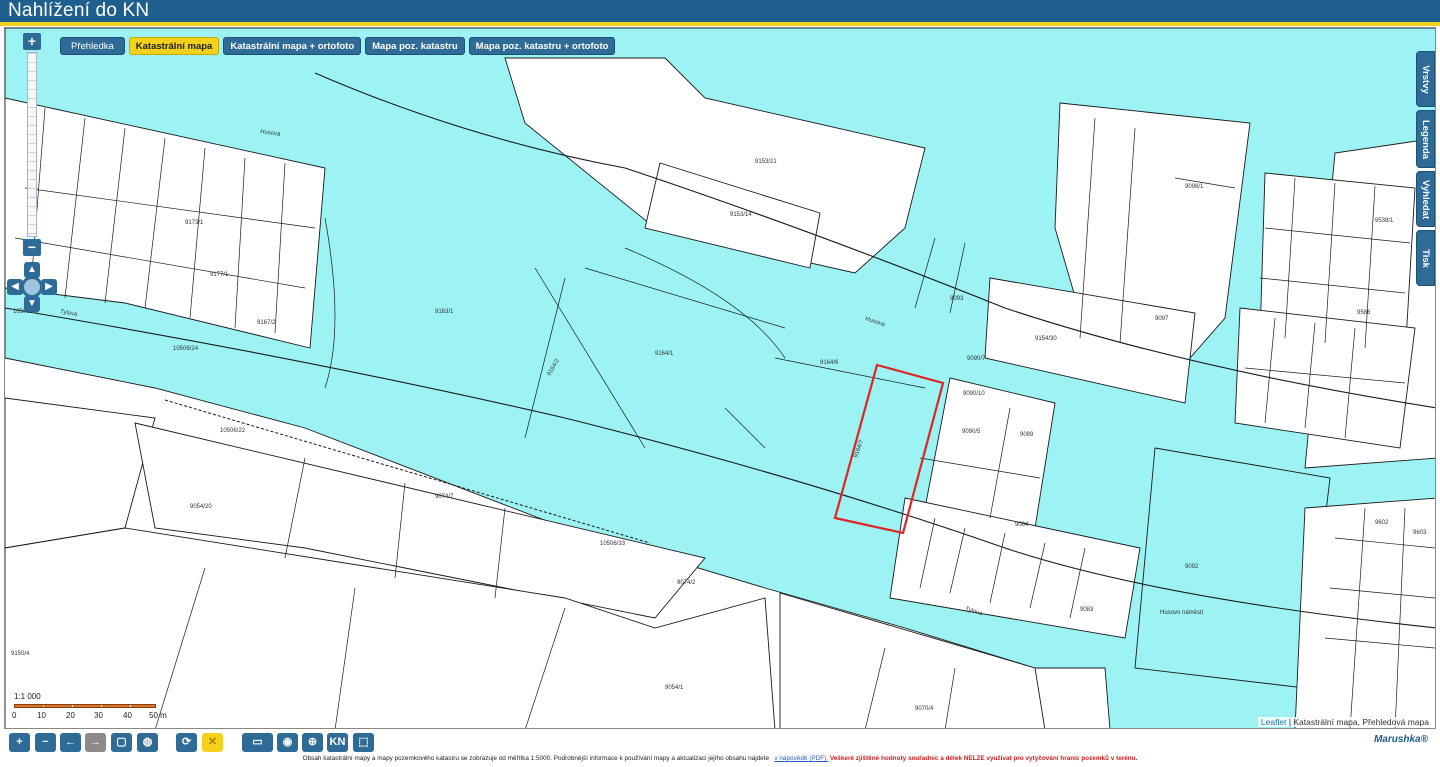  I want to click on parcel-number: 9090/5, so click(971, 432).